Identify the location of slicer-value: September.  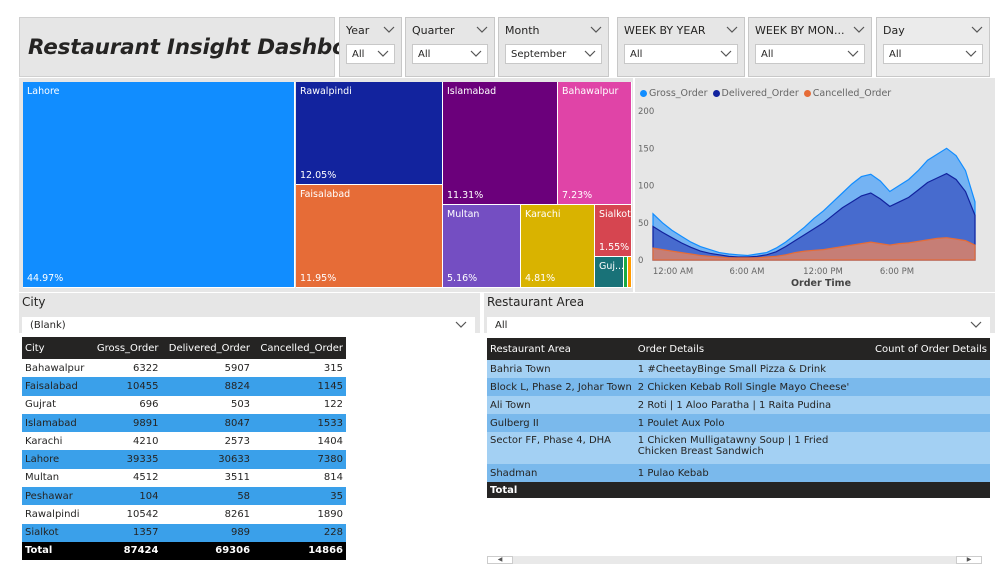
(539, 54).